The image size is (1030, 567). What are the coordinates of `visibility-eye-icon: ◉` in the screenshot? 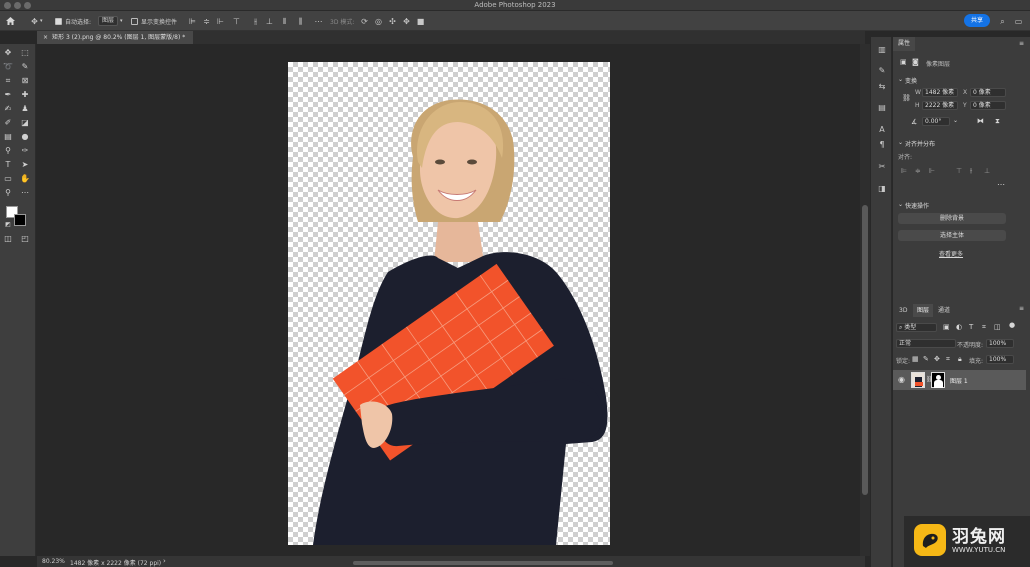 It's located at (901, 379).